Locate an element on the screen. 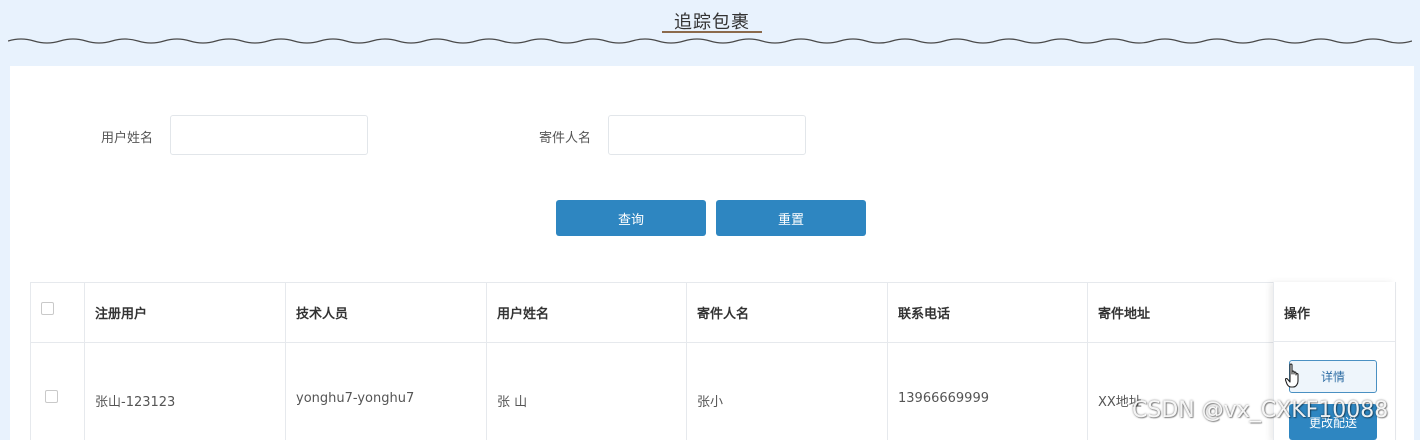 The height and width of the screenshot is (440, 1420). hand-pointer-icon is located at coordinates (1292, 375).